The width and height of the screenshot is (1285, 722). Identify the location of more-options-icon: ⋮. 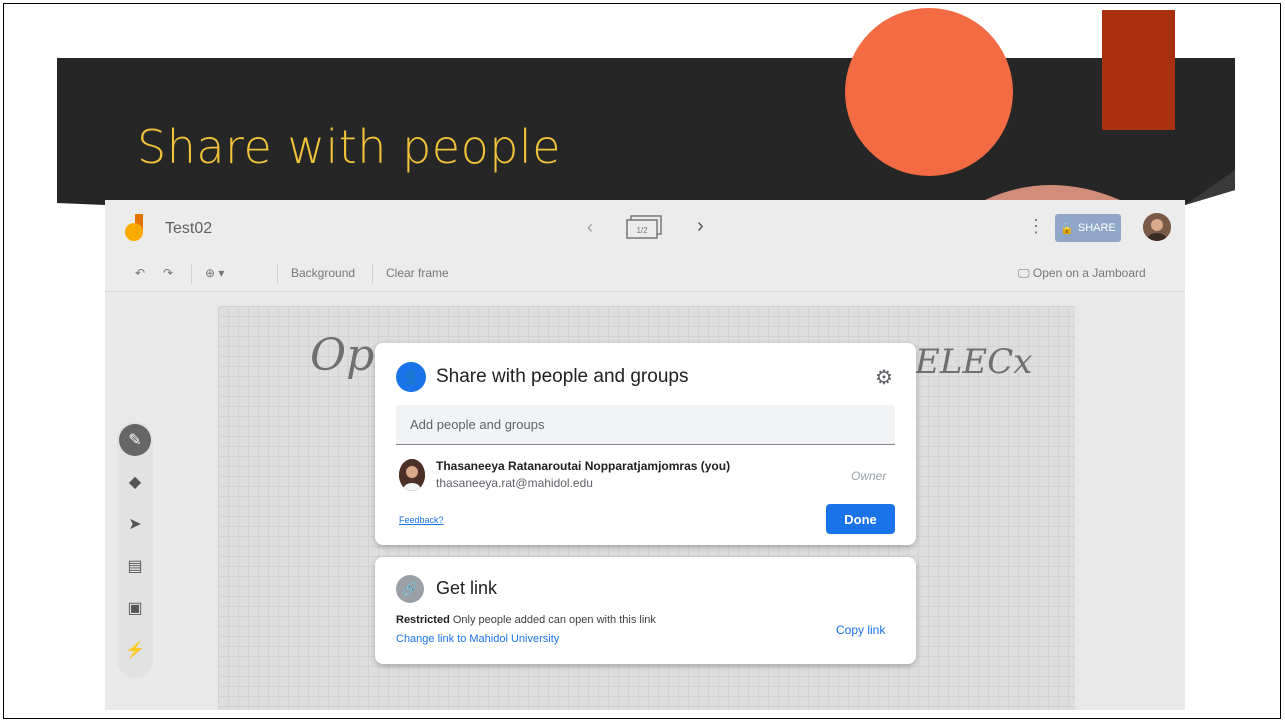
(1036, 226).